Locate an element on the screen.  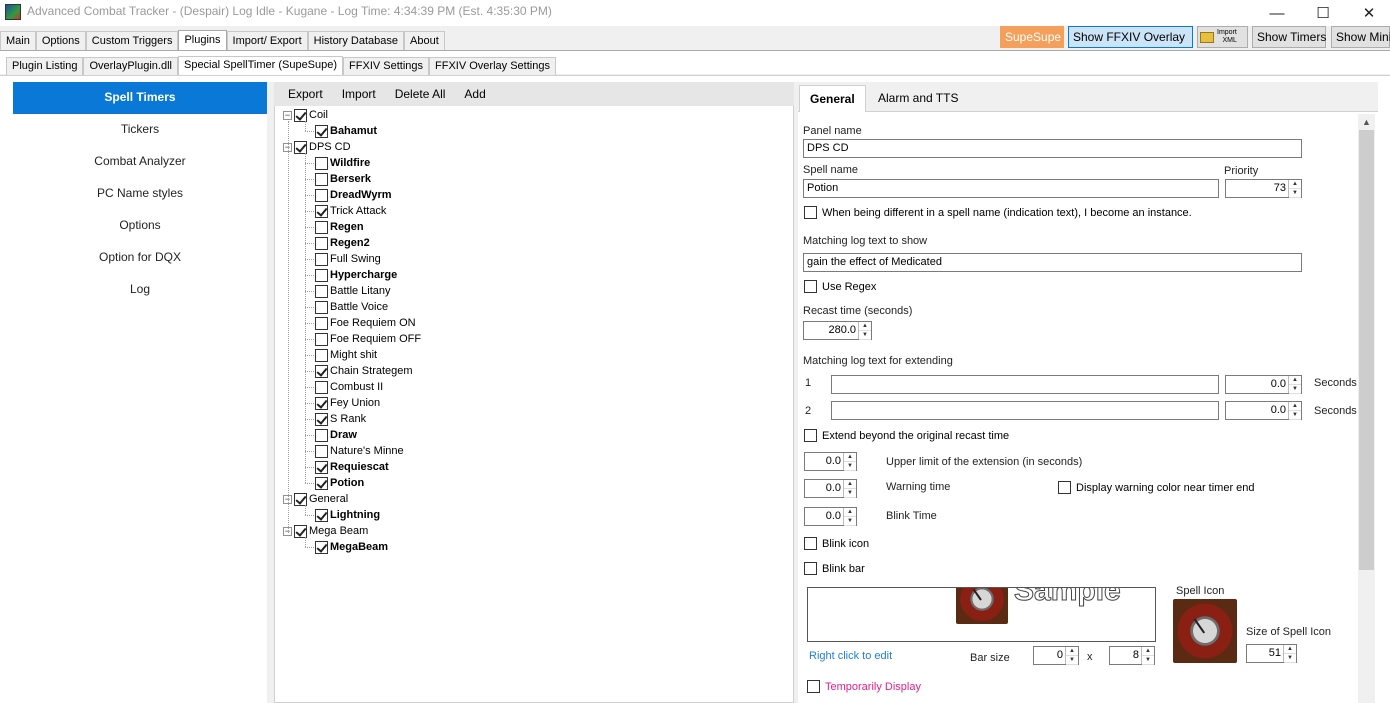
subtab-overlayplugin: OverlayPlugin.dll is located at coordinates (130, 66).